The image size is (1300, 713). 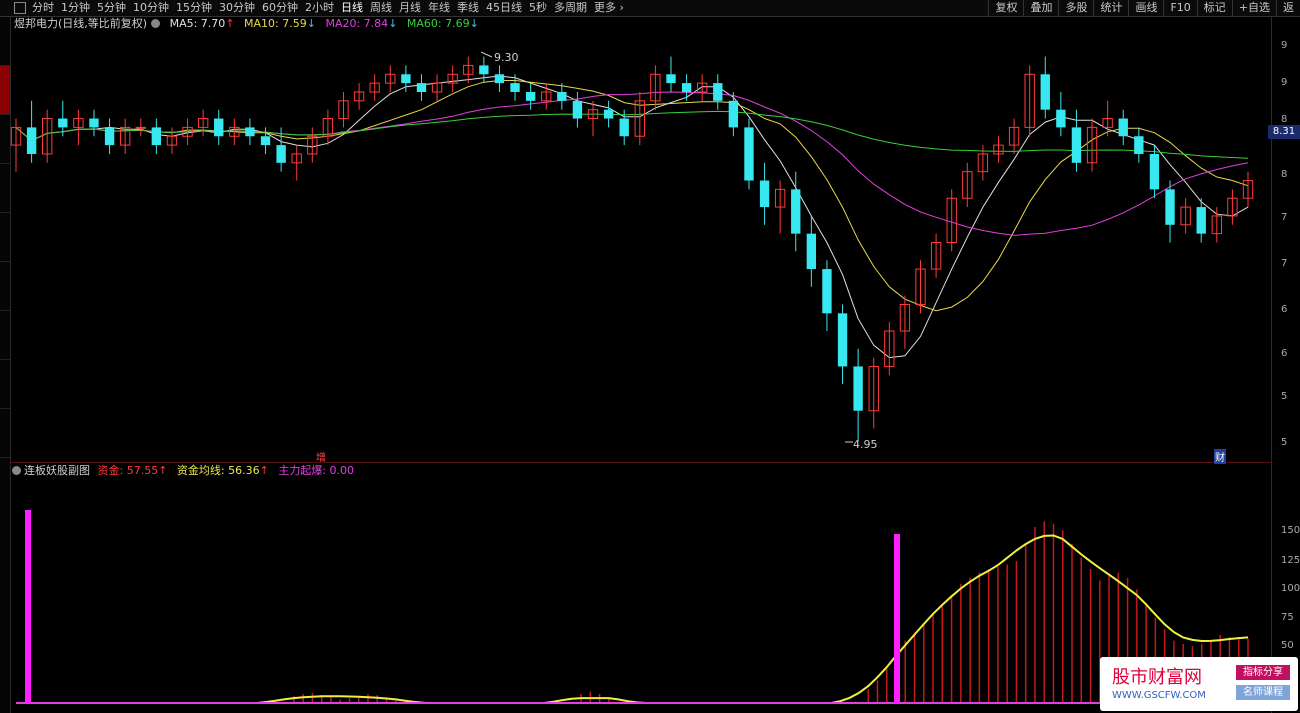 I want to click on high-pointer, so click(x=486, y=54).